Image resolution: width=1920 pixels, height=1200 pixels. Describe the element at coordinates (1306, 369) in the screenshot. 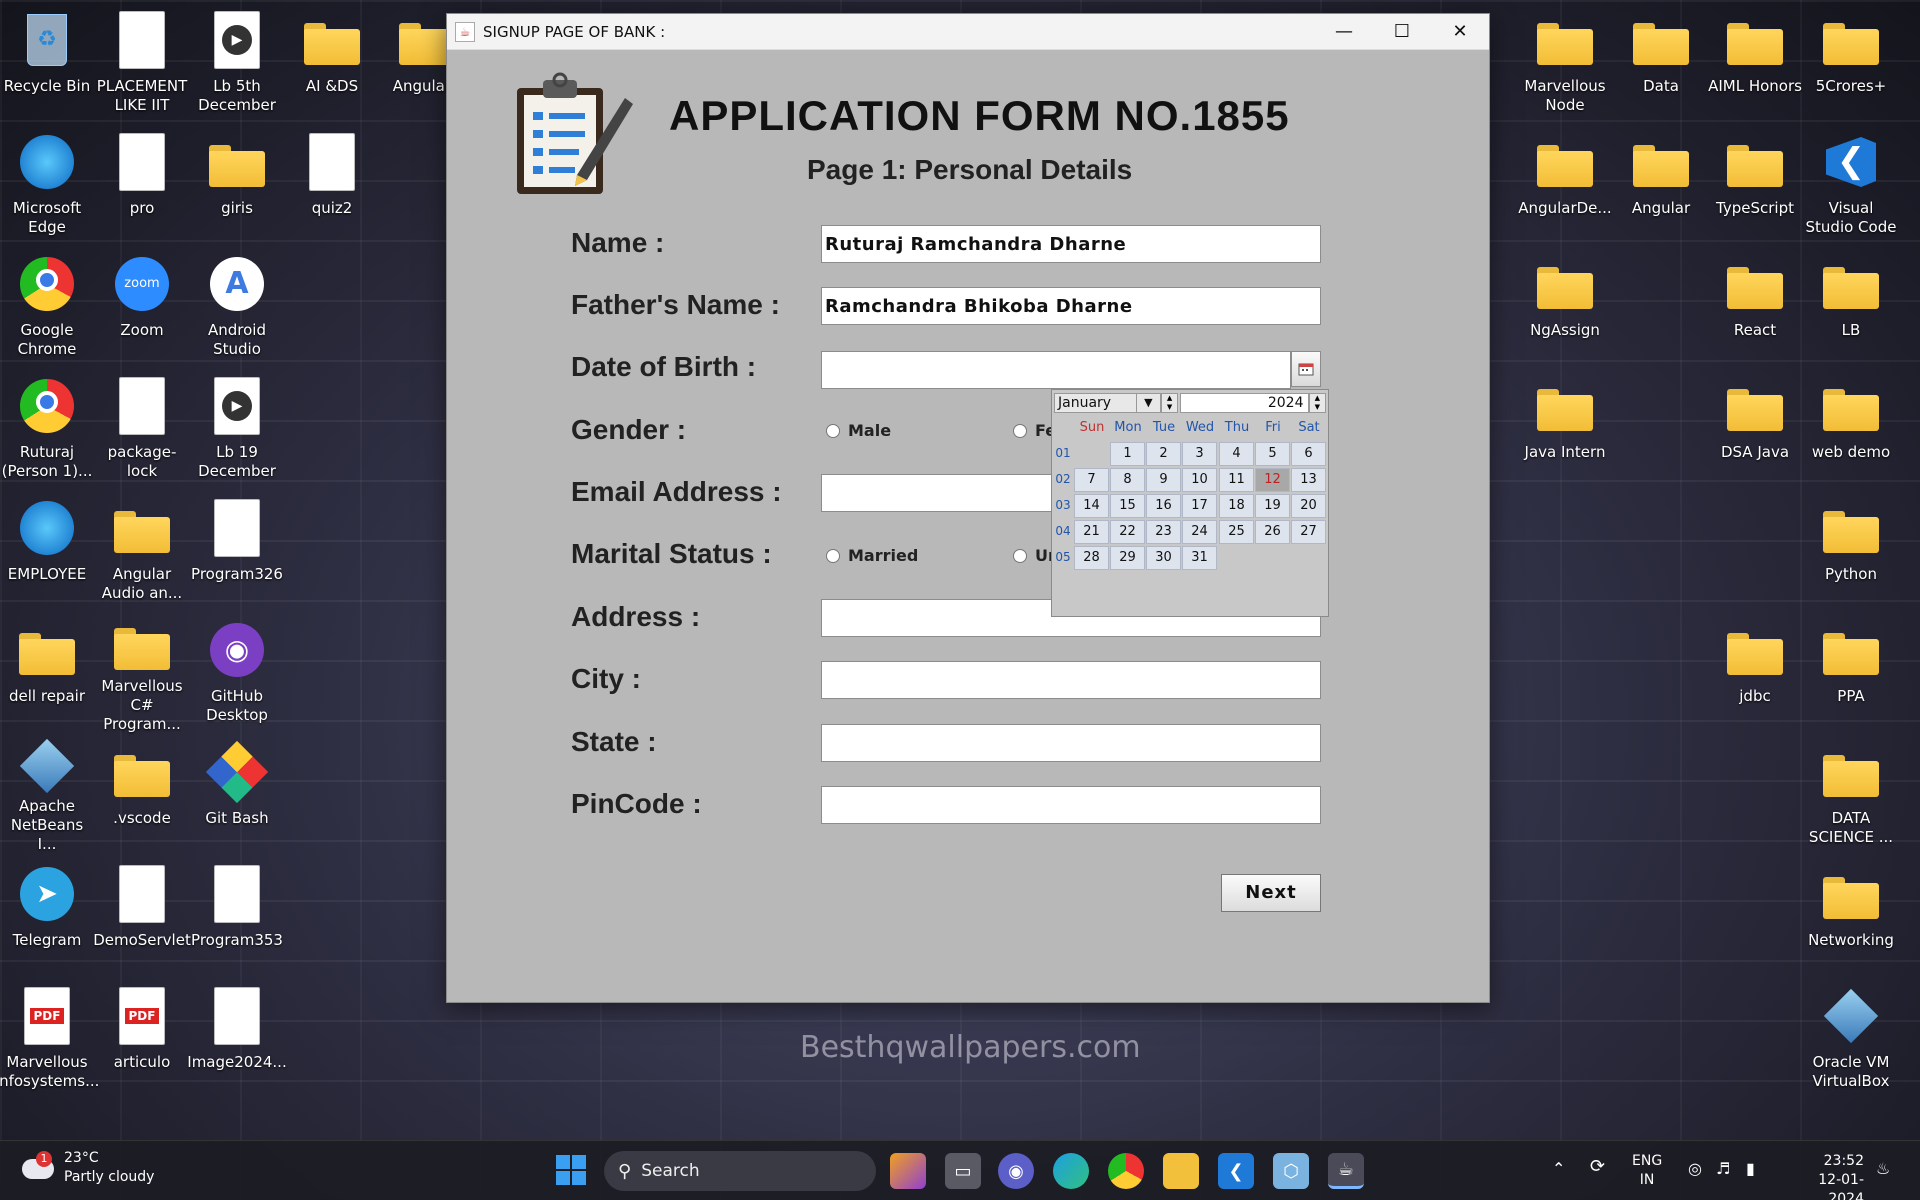

I see `calendar-button` at that location.